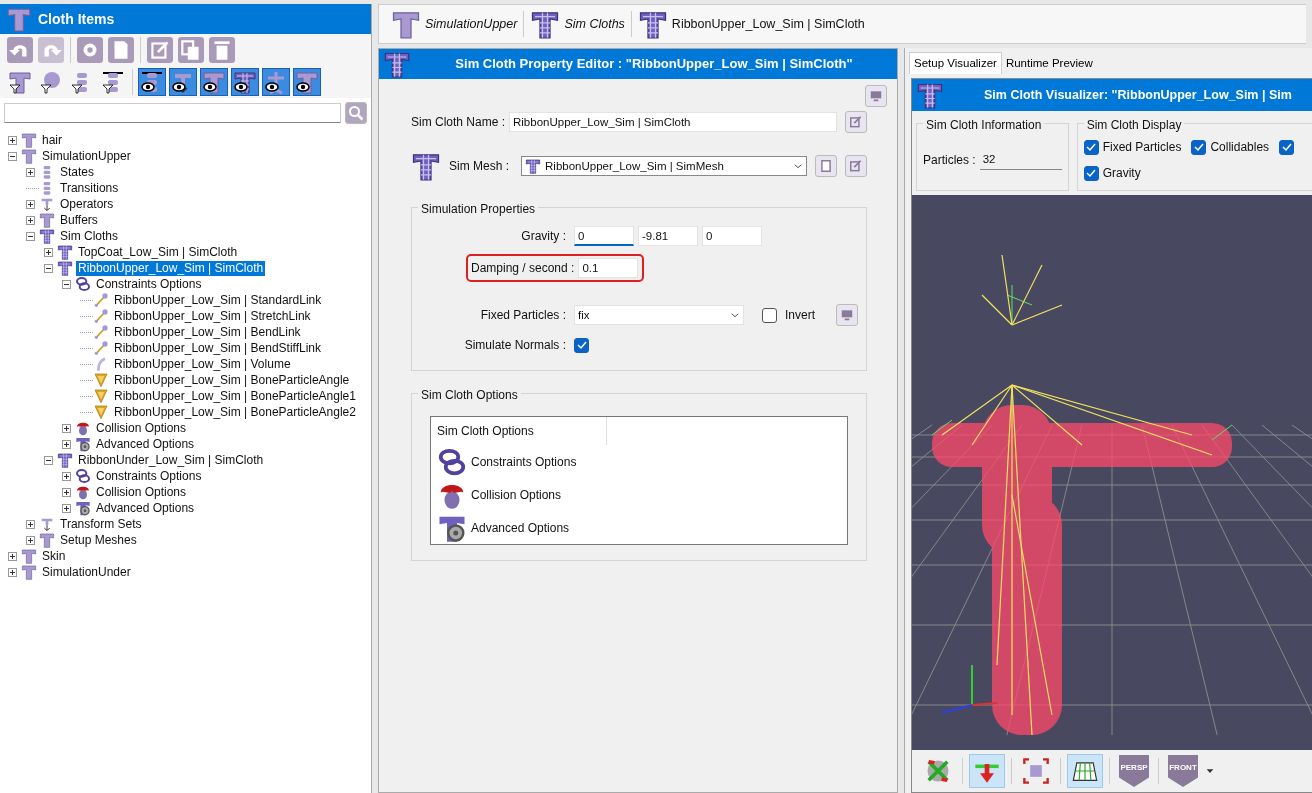 The width and height of the screenshot is (1312, 793). What do you see at coordinates (83, 476) in the screenshot?
I see `chain-icon` at bounding box center [83, 476].